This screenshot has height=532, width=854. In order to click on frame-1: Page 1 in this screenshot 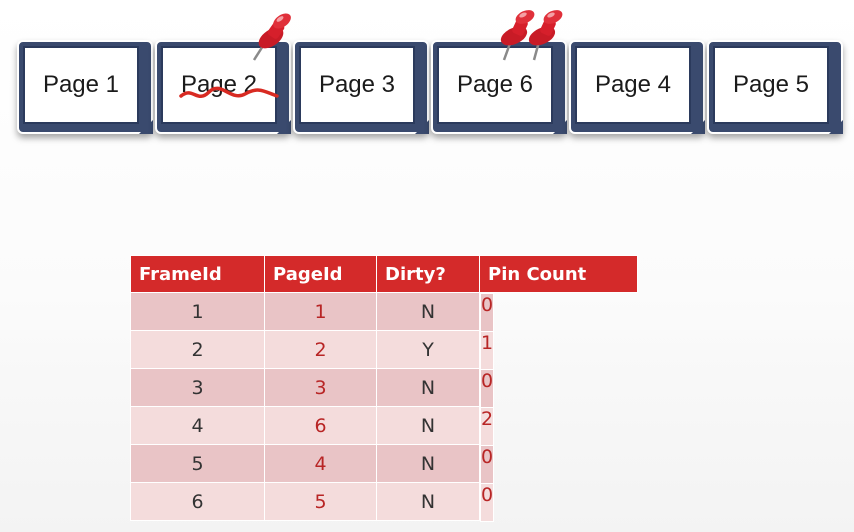, I will do `click(85, 87)`.